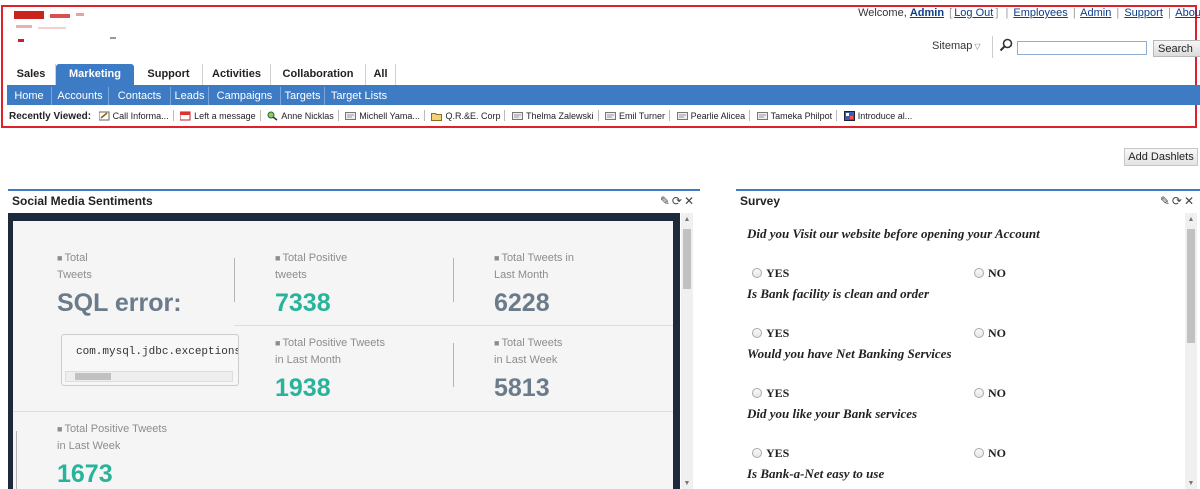 Image resolution: width=1200 pixels, height=489 pixels. Describe the element at coordinates (218, 116) in the screenshot. I see `recent-item: Left a message` at that location.